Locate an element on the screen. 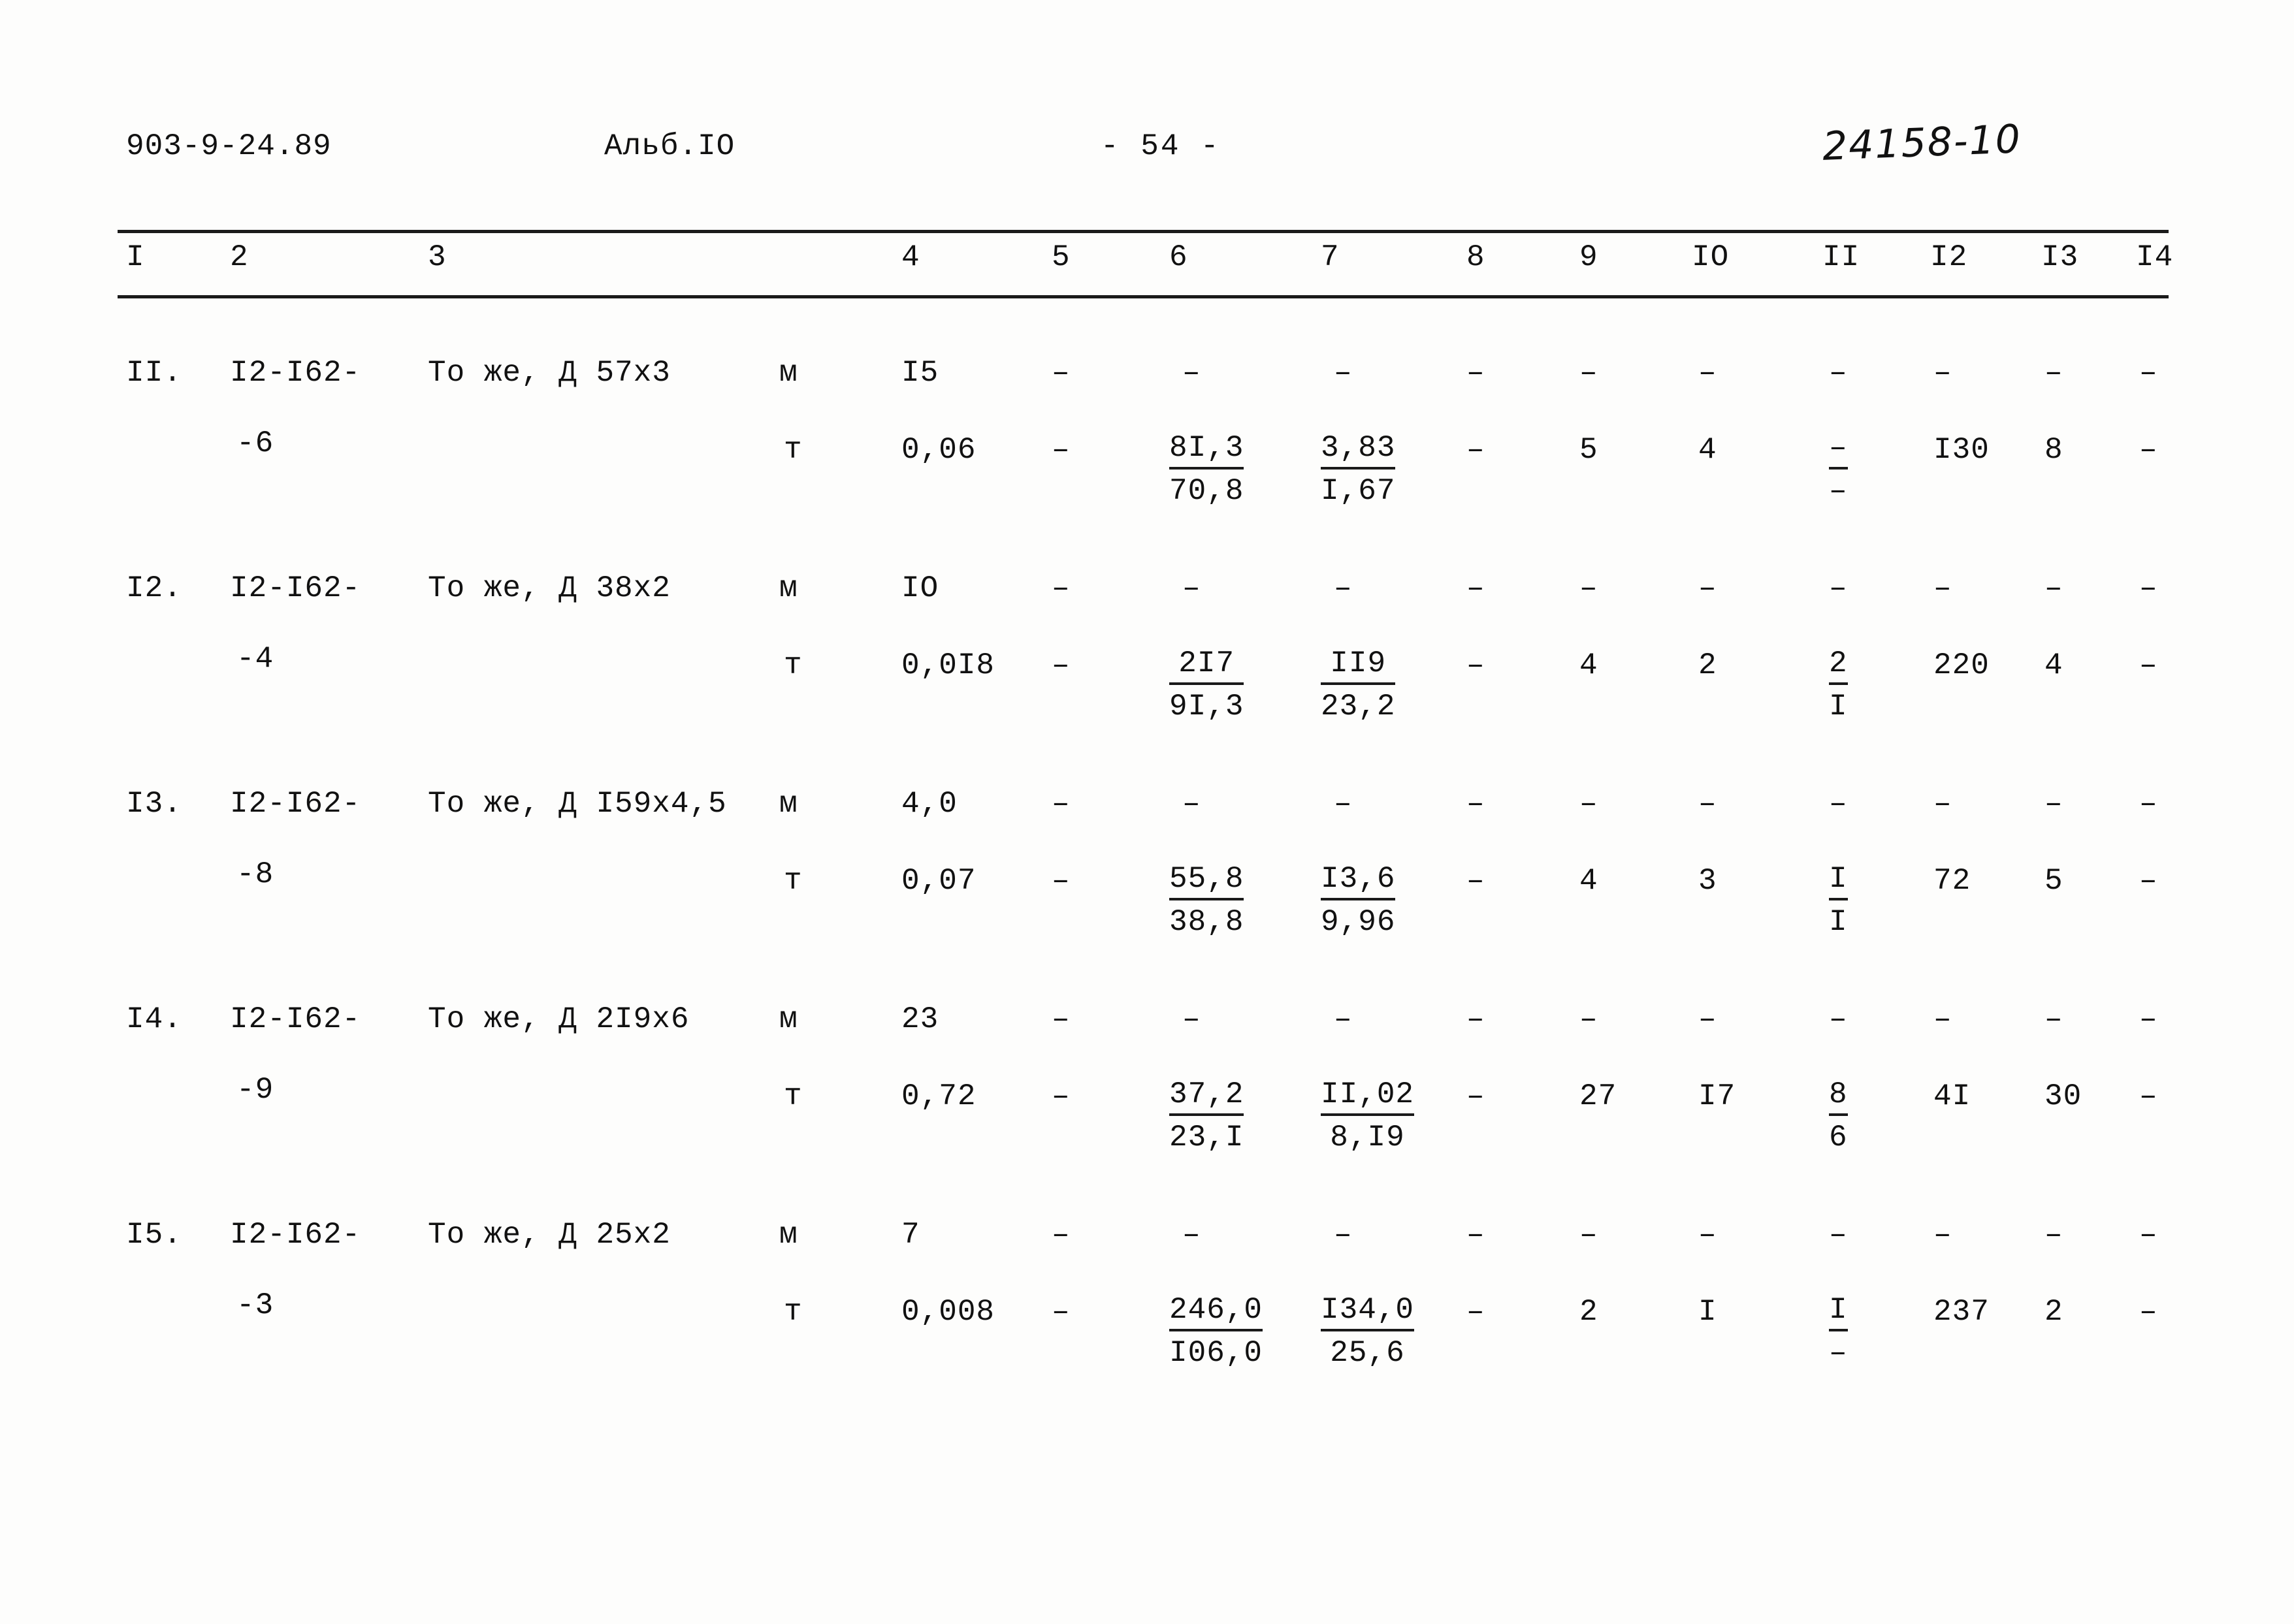  row2-m-col7: – is located at coordinates (1343, 588).